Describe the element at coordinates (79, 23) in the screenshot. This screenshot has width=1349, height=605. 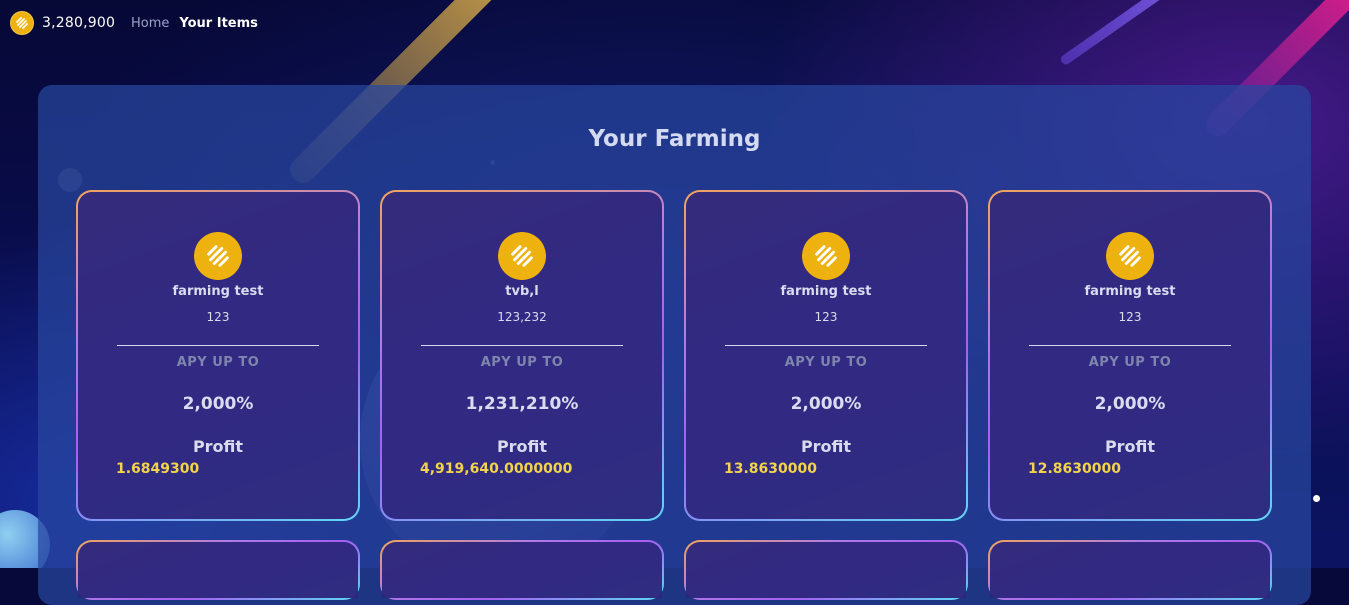
I see `balance-value: 3,280,900` at that location.